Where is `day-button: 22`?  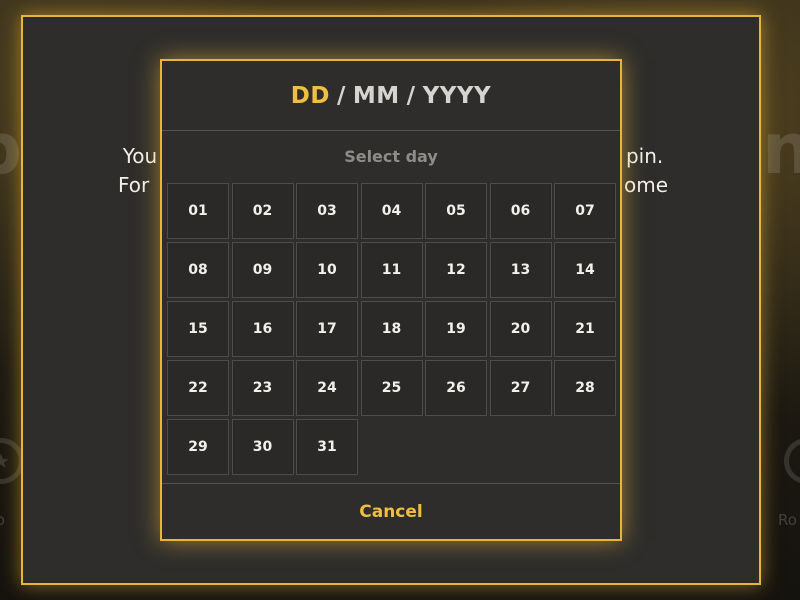 day-button: 22 is located at coordinates (198, 388).